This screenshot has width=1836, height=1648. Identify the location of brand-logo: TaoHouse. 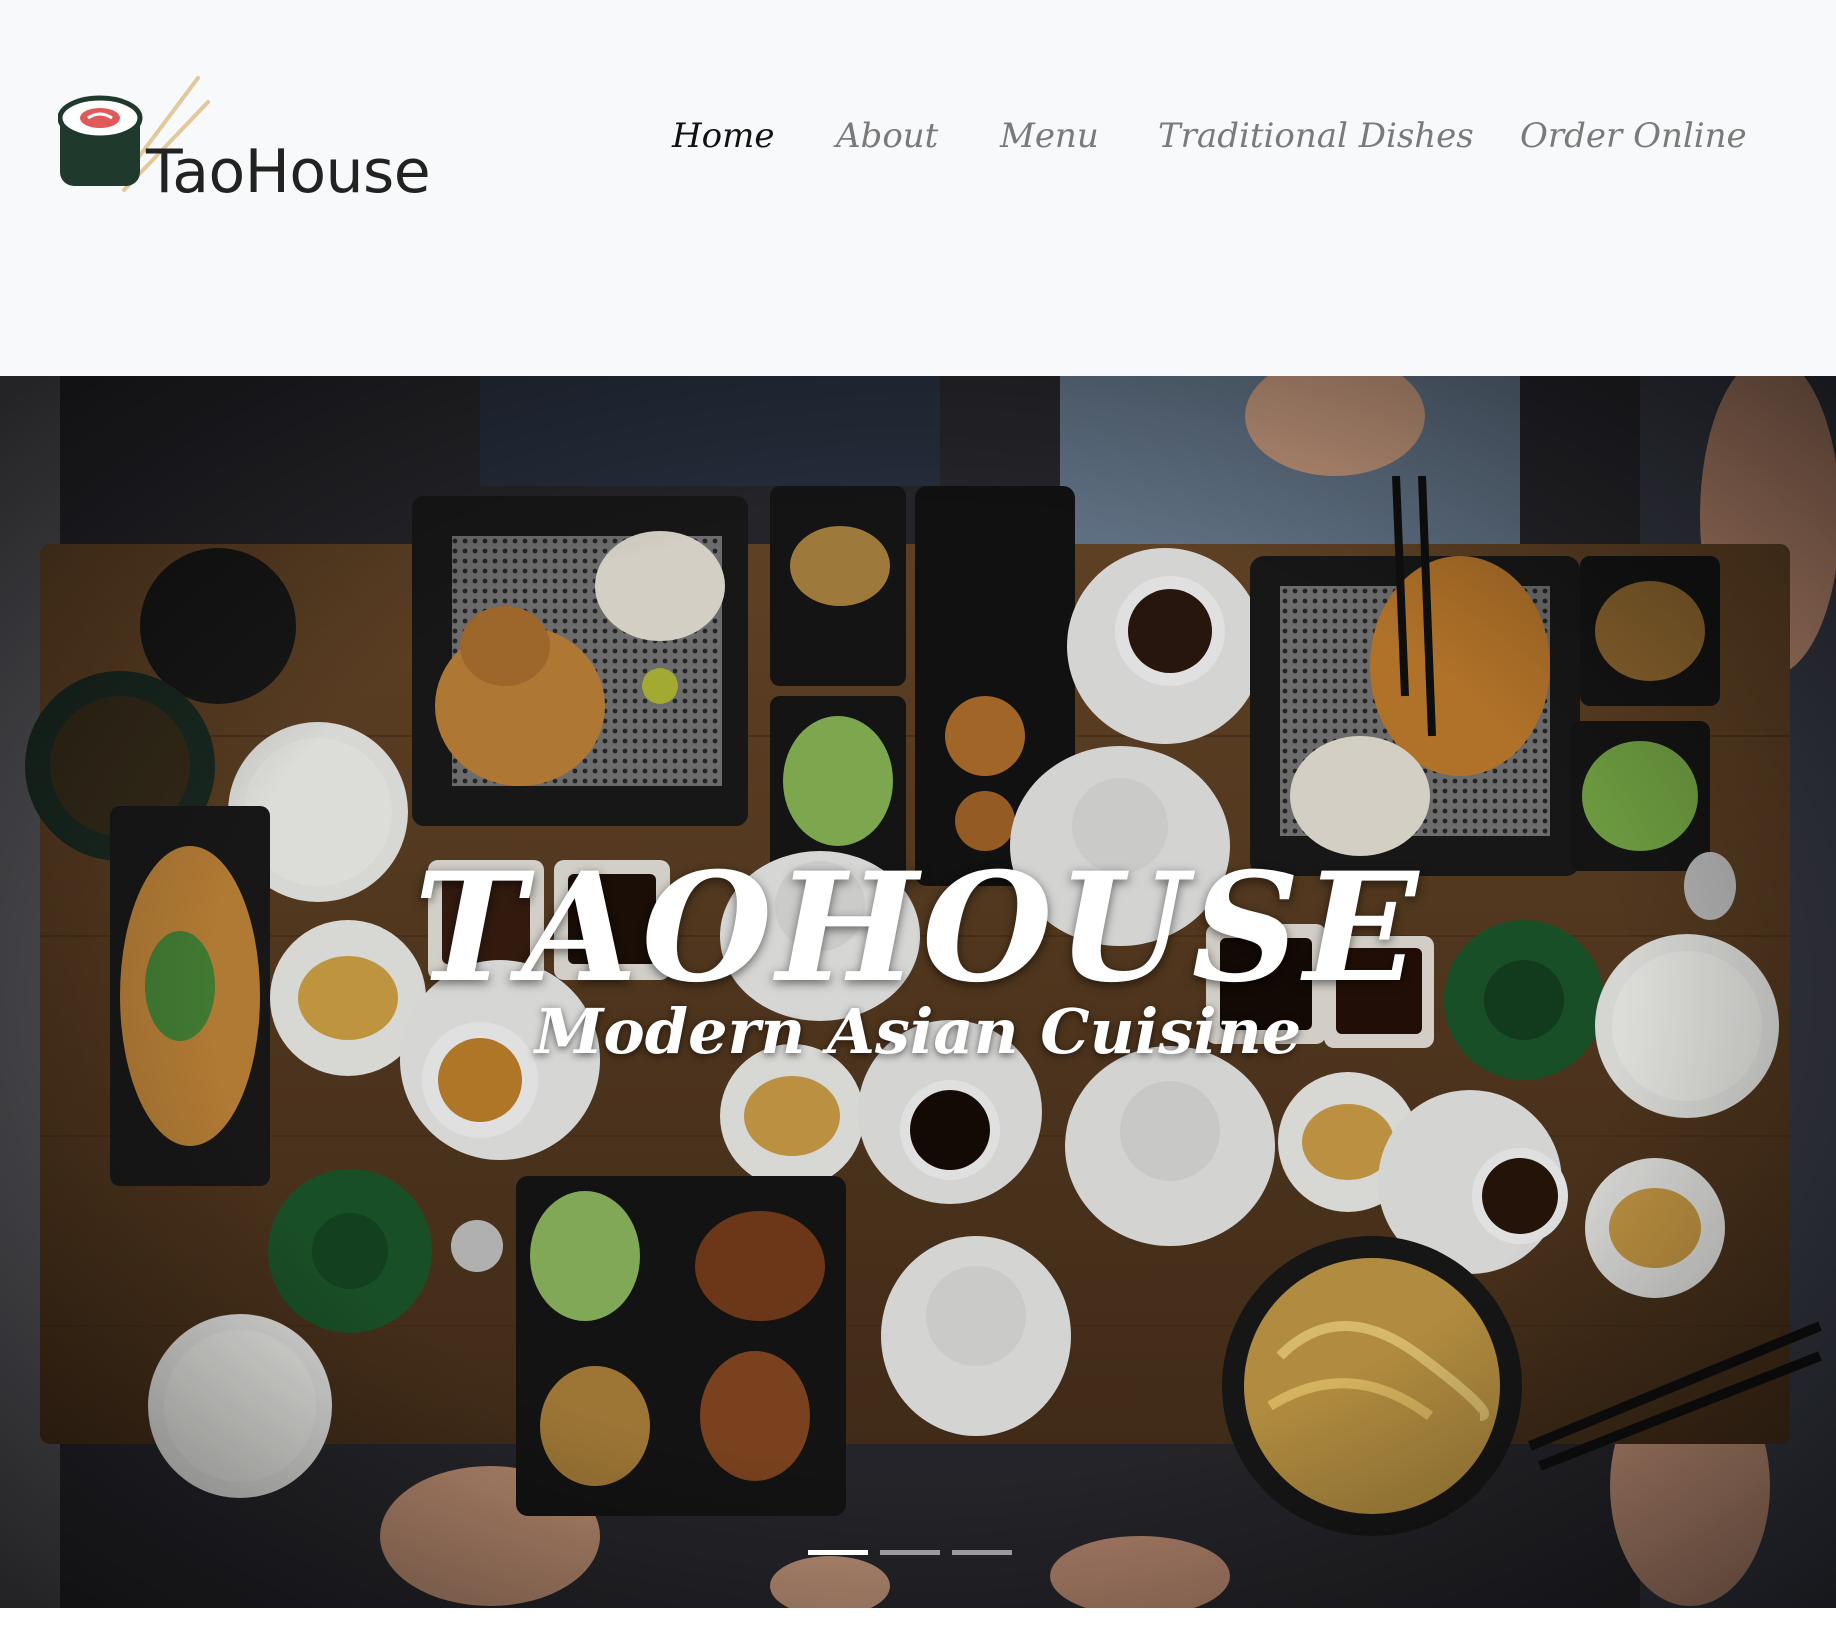
(253, 147).